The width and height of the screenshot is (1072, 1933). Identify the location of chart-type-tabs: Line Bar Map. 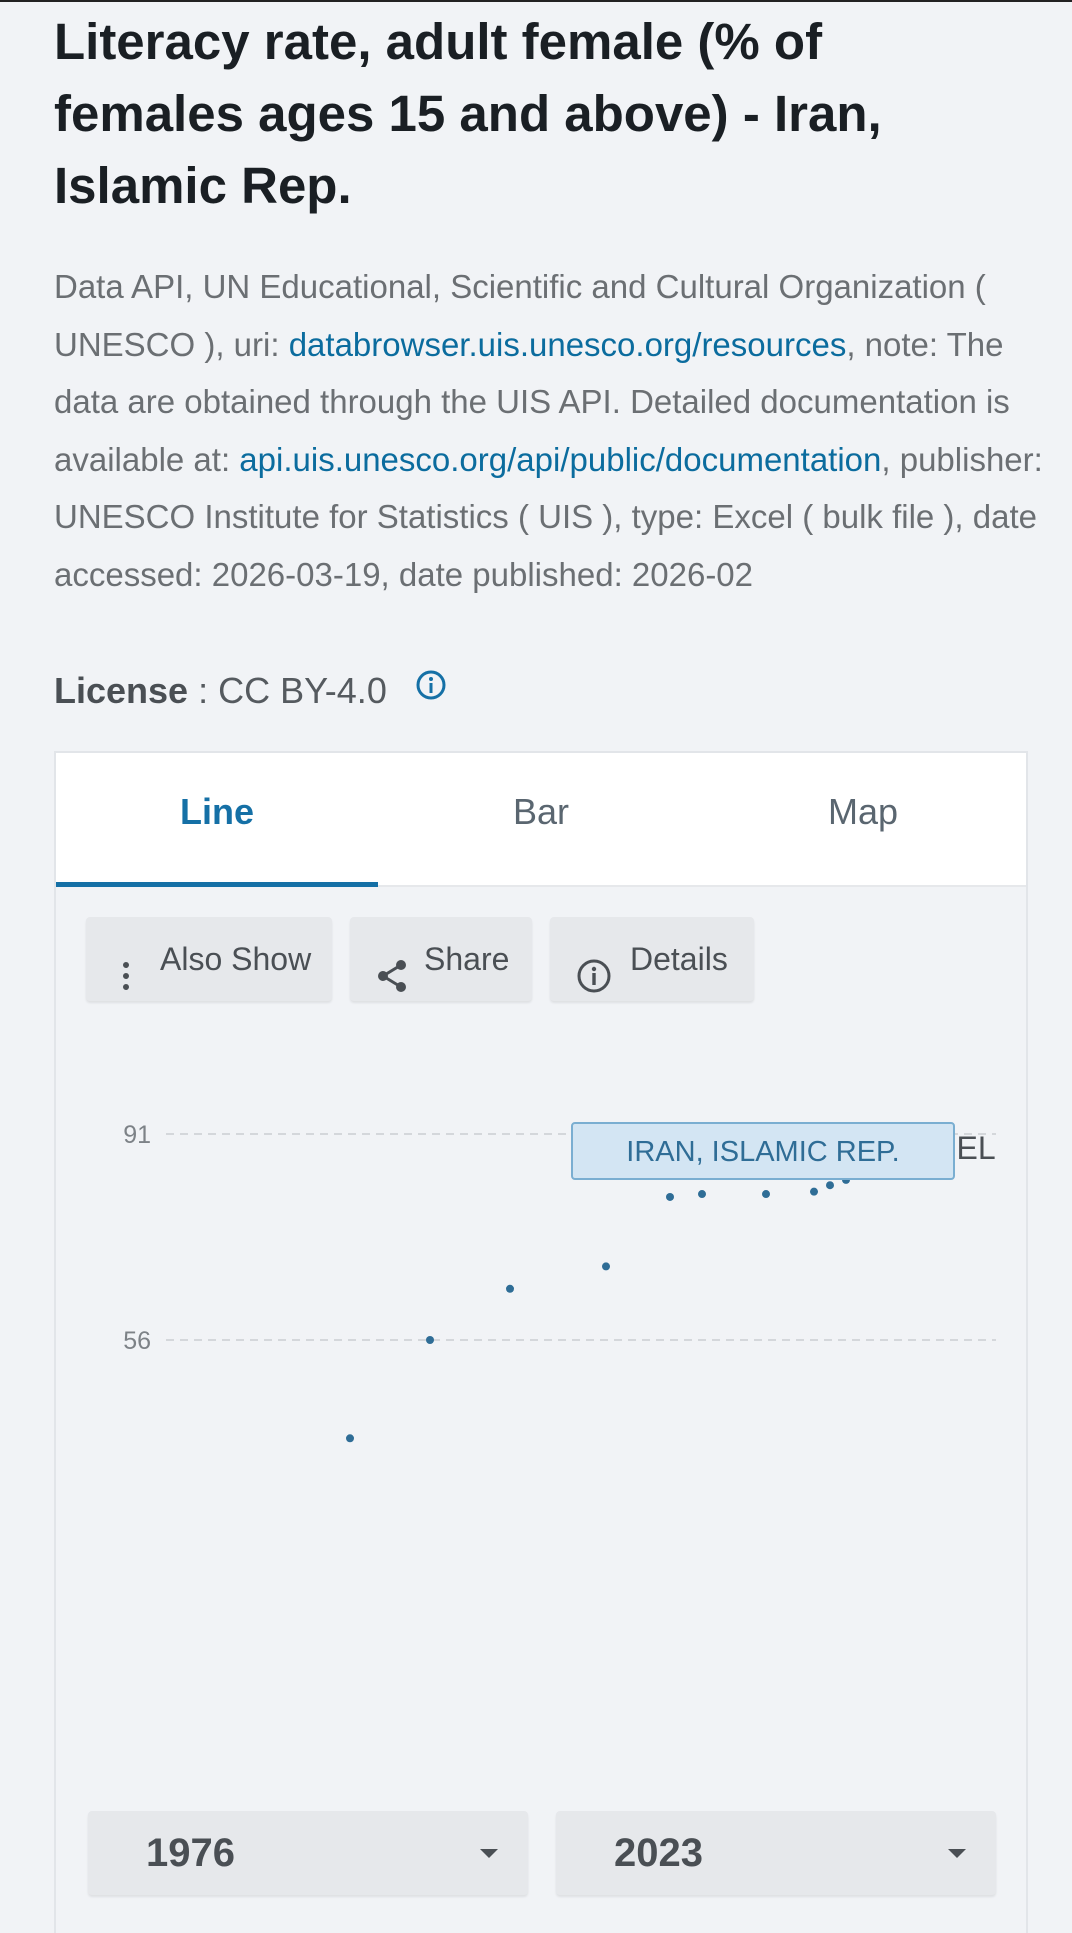
(541, 820).